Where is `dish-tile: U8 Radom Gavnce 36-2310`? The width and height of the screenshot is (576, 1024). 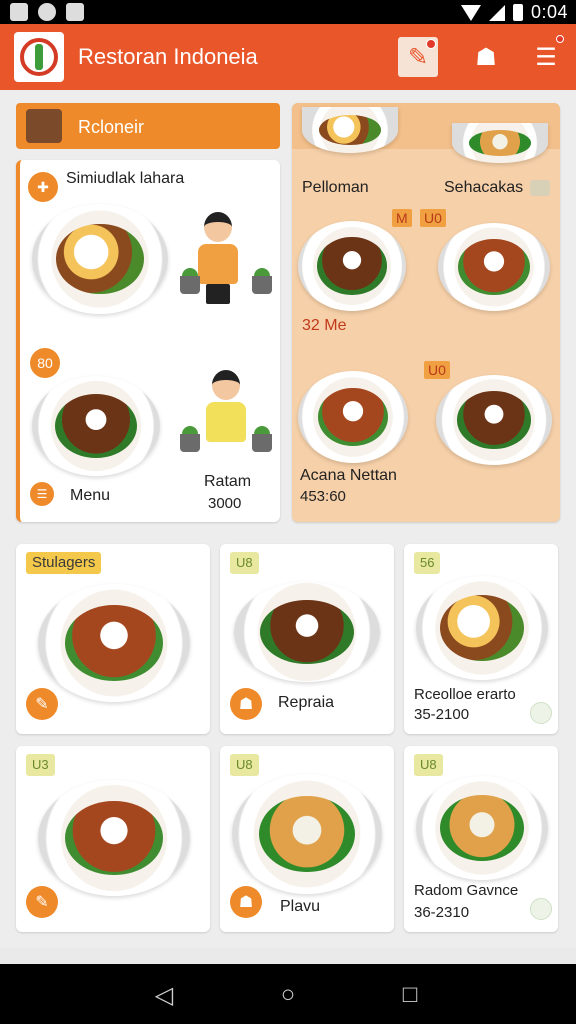
dish-tile: U8 Radom Gavnce 36-2310 is located at coordinates (481, 839).